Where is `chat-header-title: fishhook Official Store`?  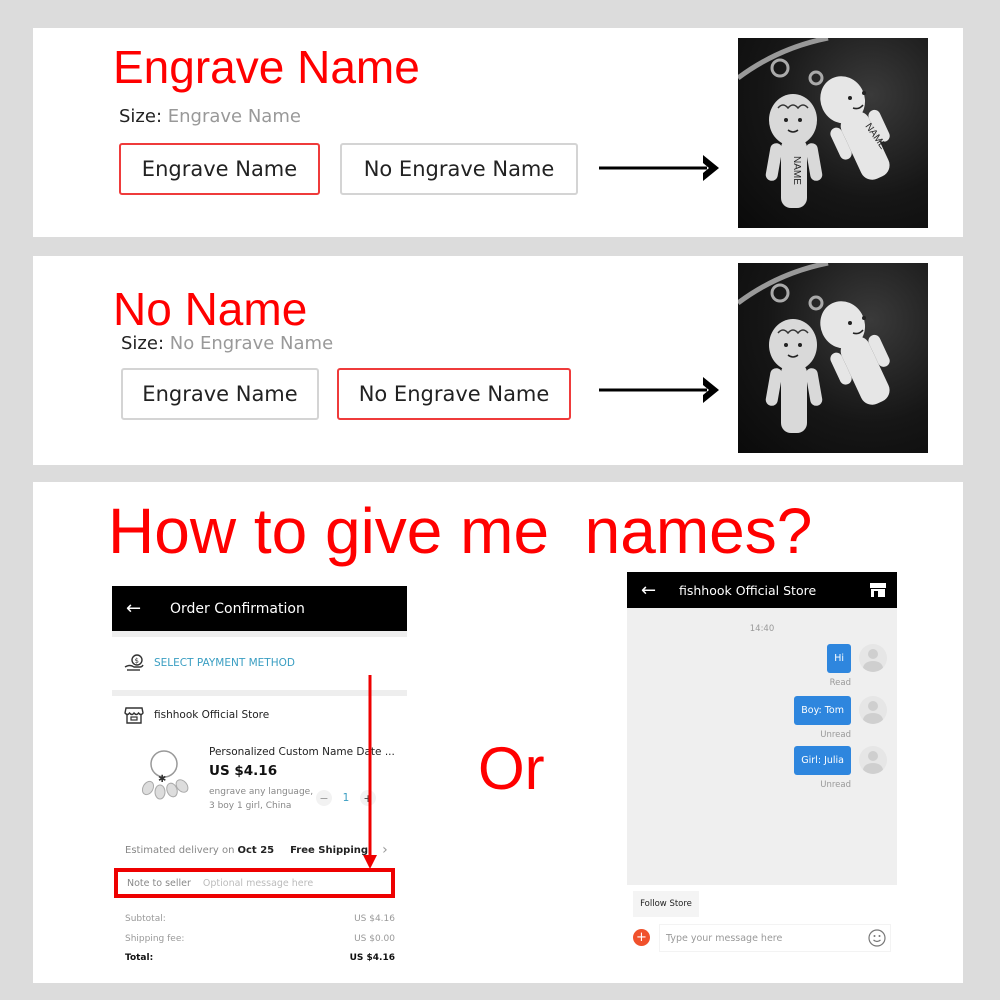 chat-header-title: fishhook Official Store is located at coordinates (748, 590).